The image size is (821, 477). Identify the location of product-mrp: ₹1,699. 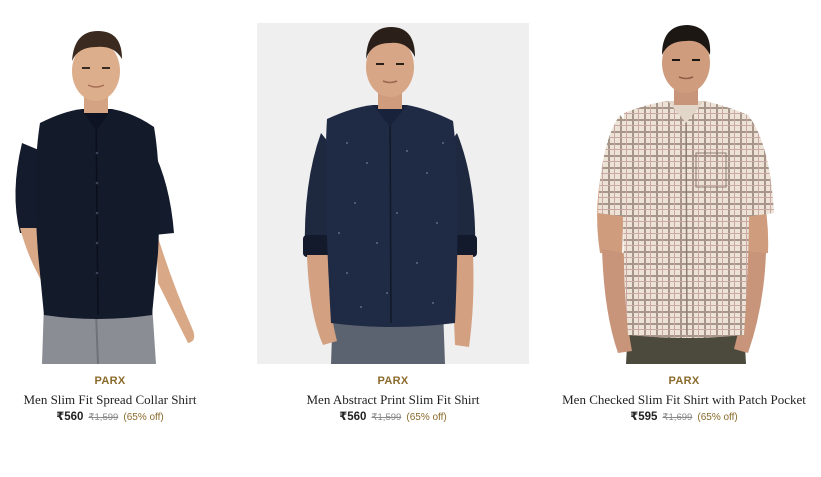
(677, 417).